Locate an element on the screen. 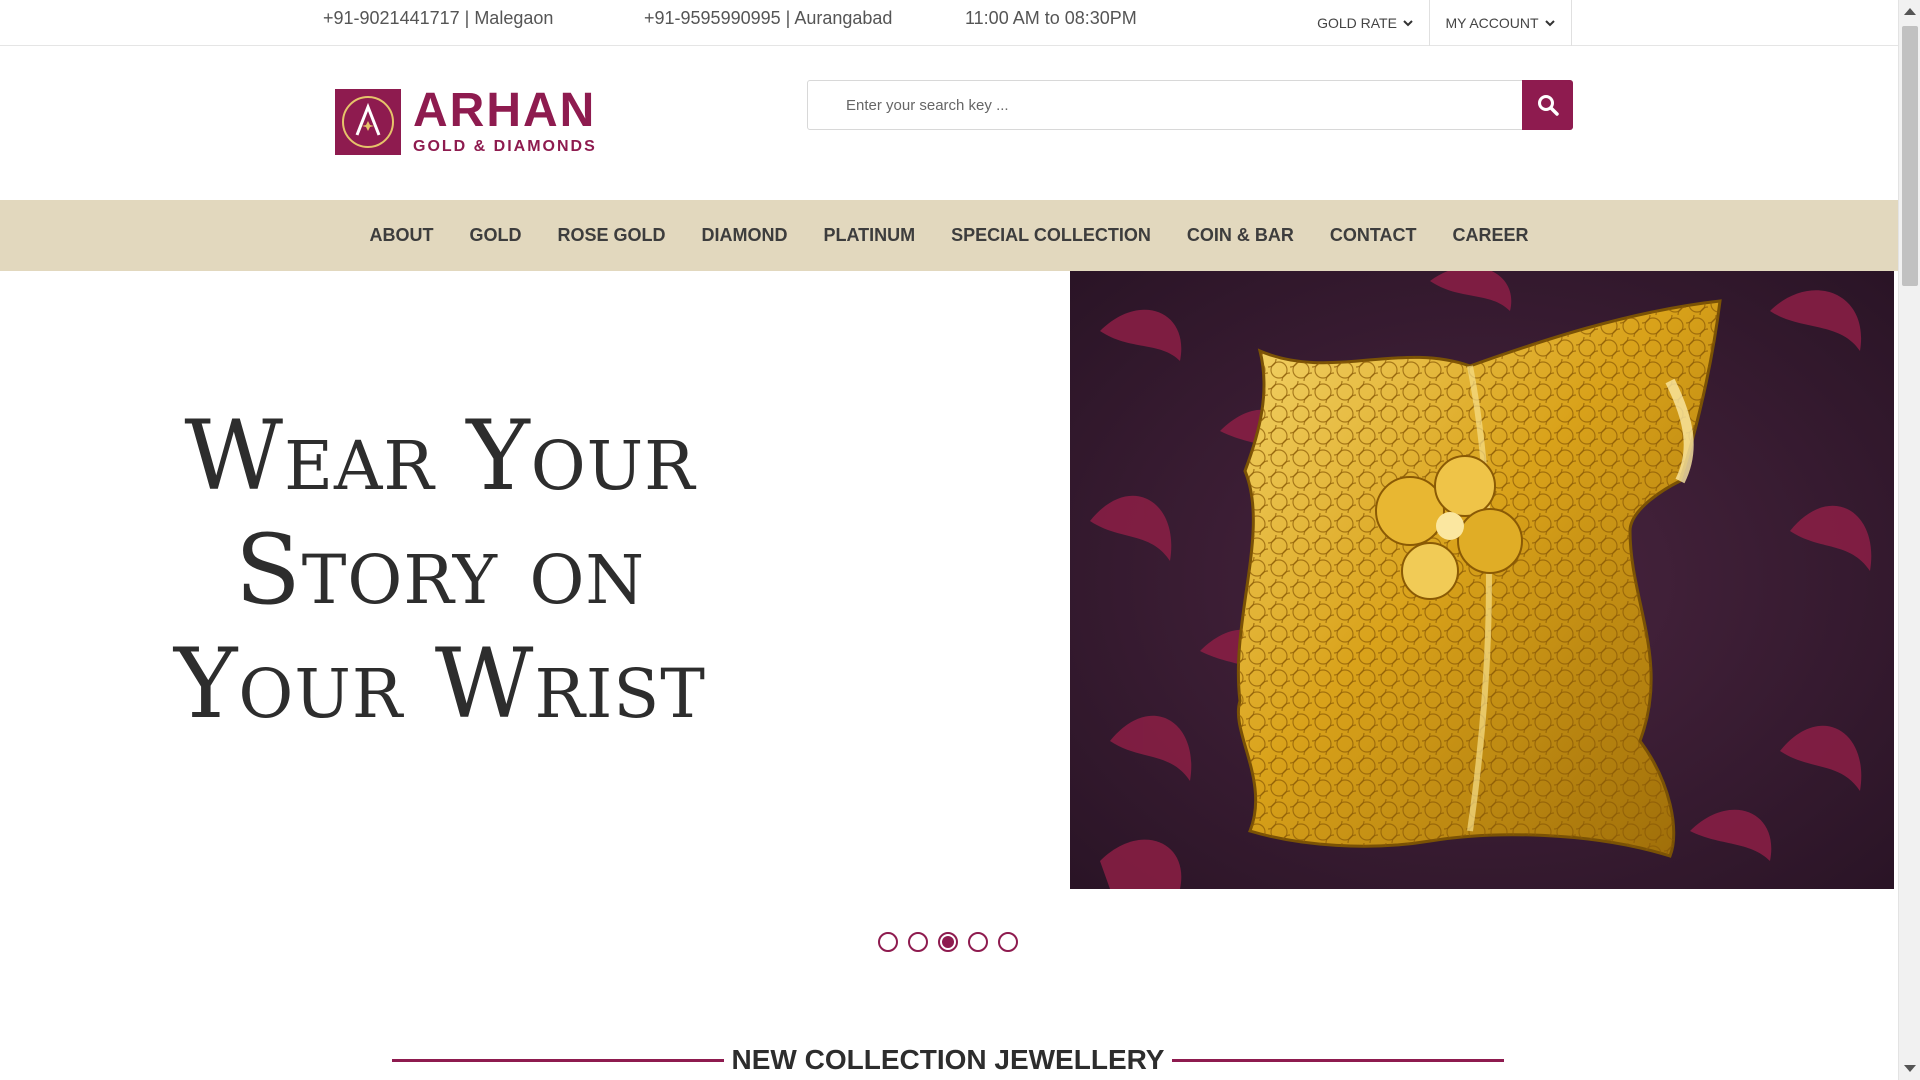 Image resolution: width=1920 pixels, height=1080 pixels. gold-rate-dropdown: GOLD RATE is located at coordinates (1370, 23).